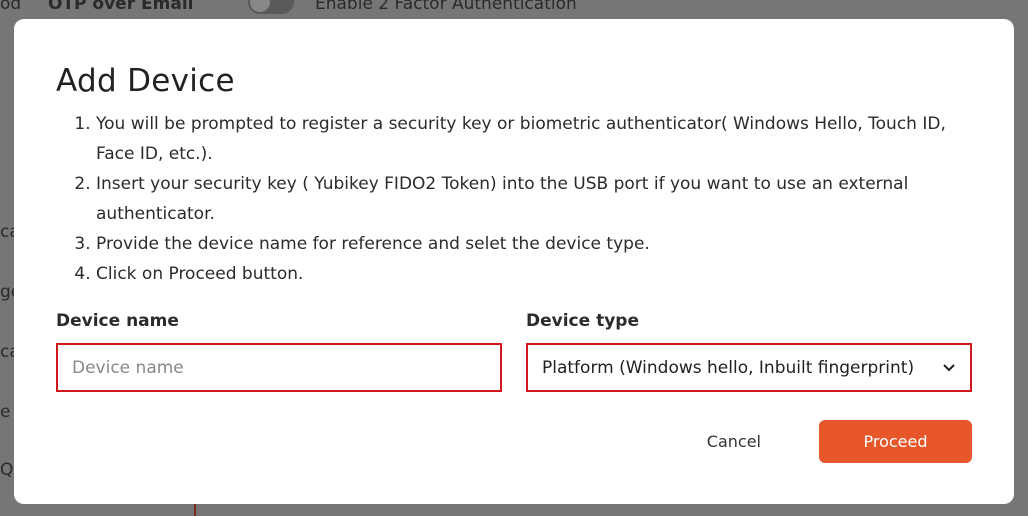  I want to click on device-name-input, so click(279, 367).